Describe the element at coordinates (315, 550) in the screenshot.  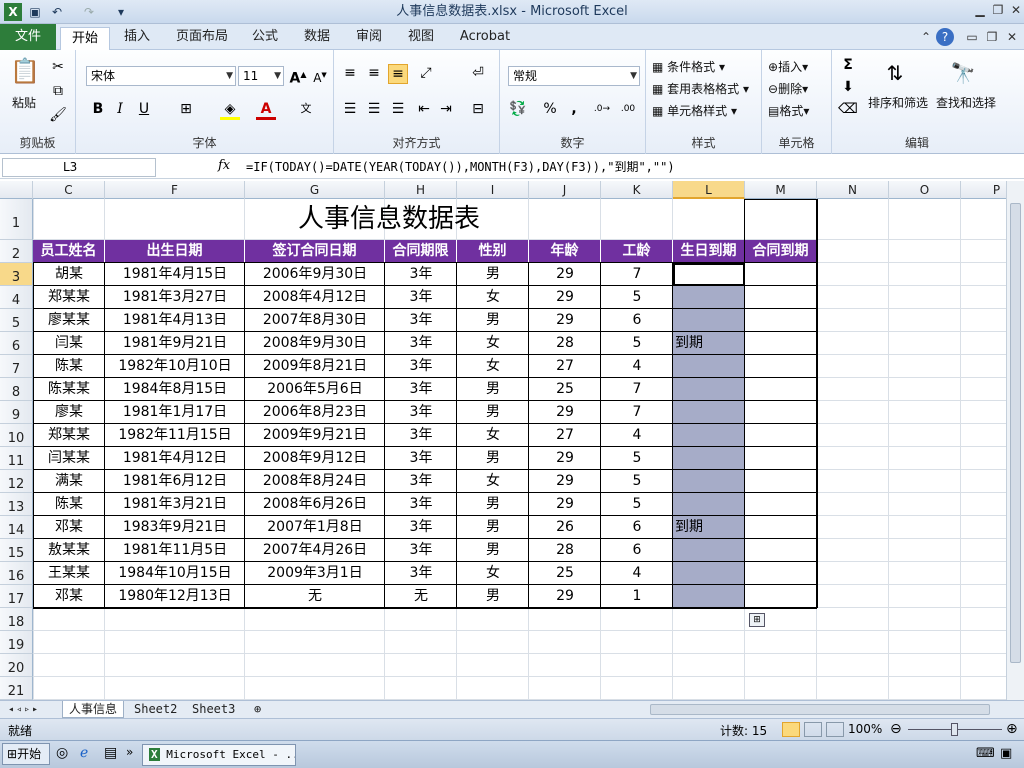
I see `table-cell: 2007年4月26日` at that location.